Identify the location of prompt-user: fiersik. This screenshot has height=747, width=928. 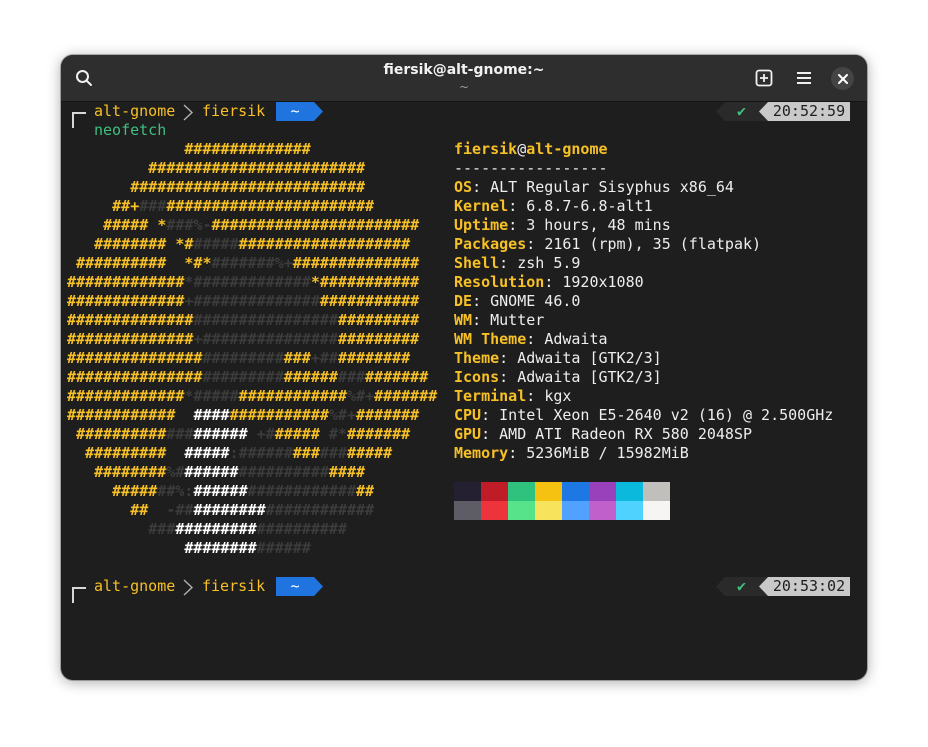
(234, 586).